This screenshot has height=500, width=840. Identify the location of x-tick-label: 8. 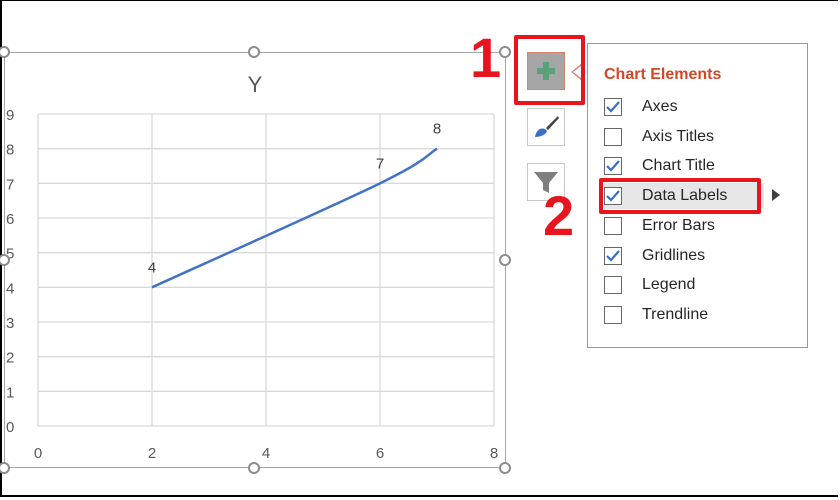
(493, 453).